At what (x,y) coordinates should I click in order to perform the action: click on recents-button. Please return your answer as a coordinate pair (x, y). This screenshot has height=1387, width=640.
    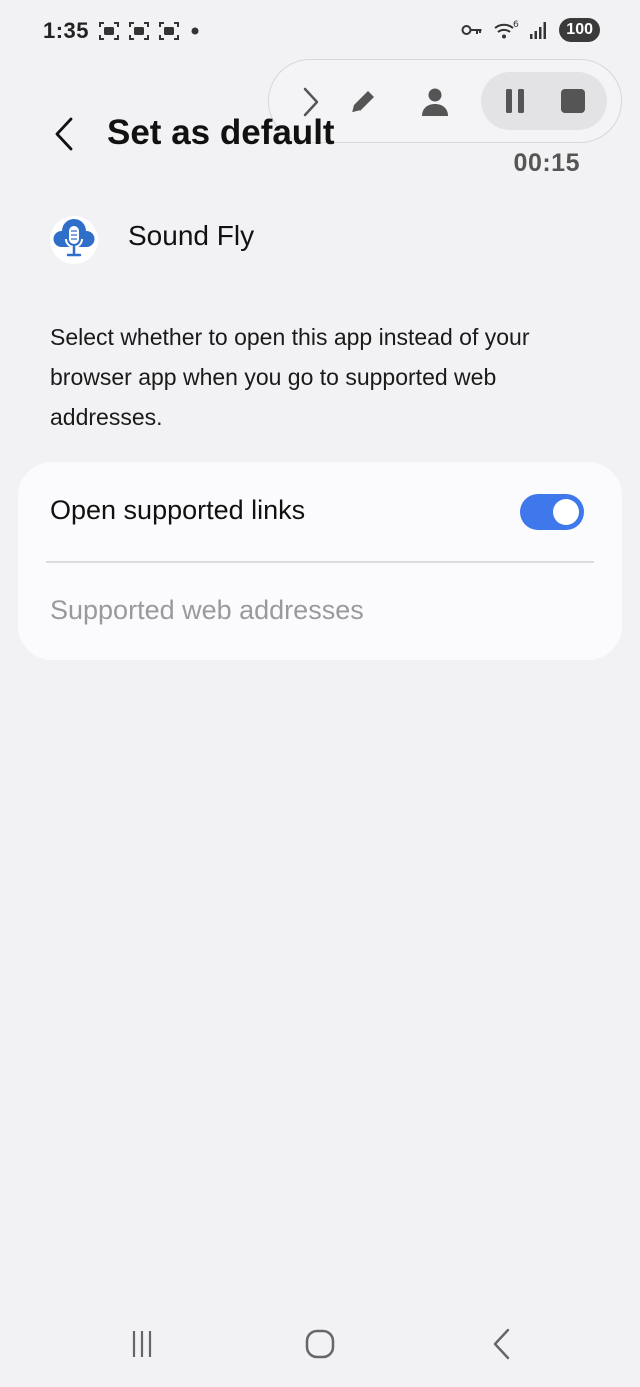
    Looking at the image, I should click on (142, 1344).